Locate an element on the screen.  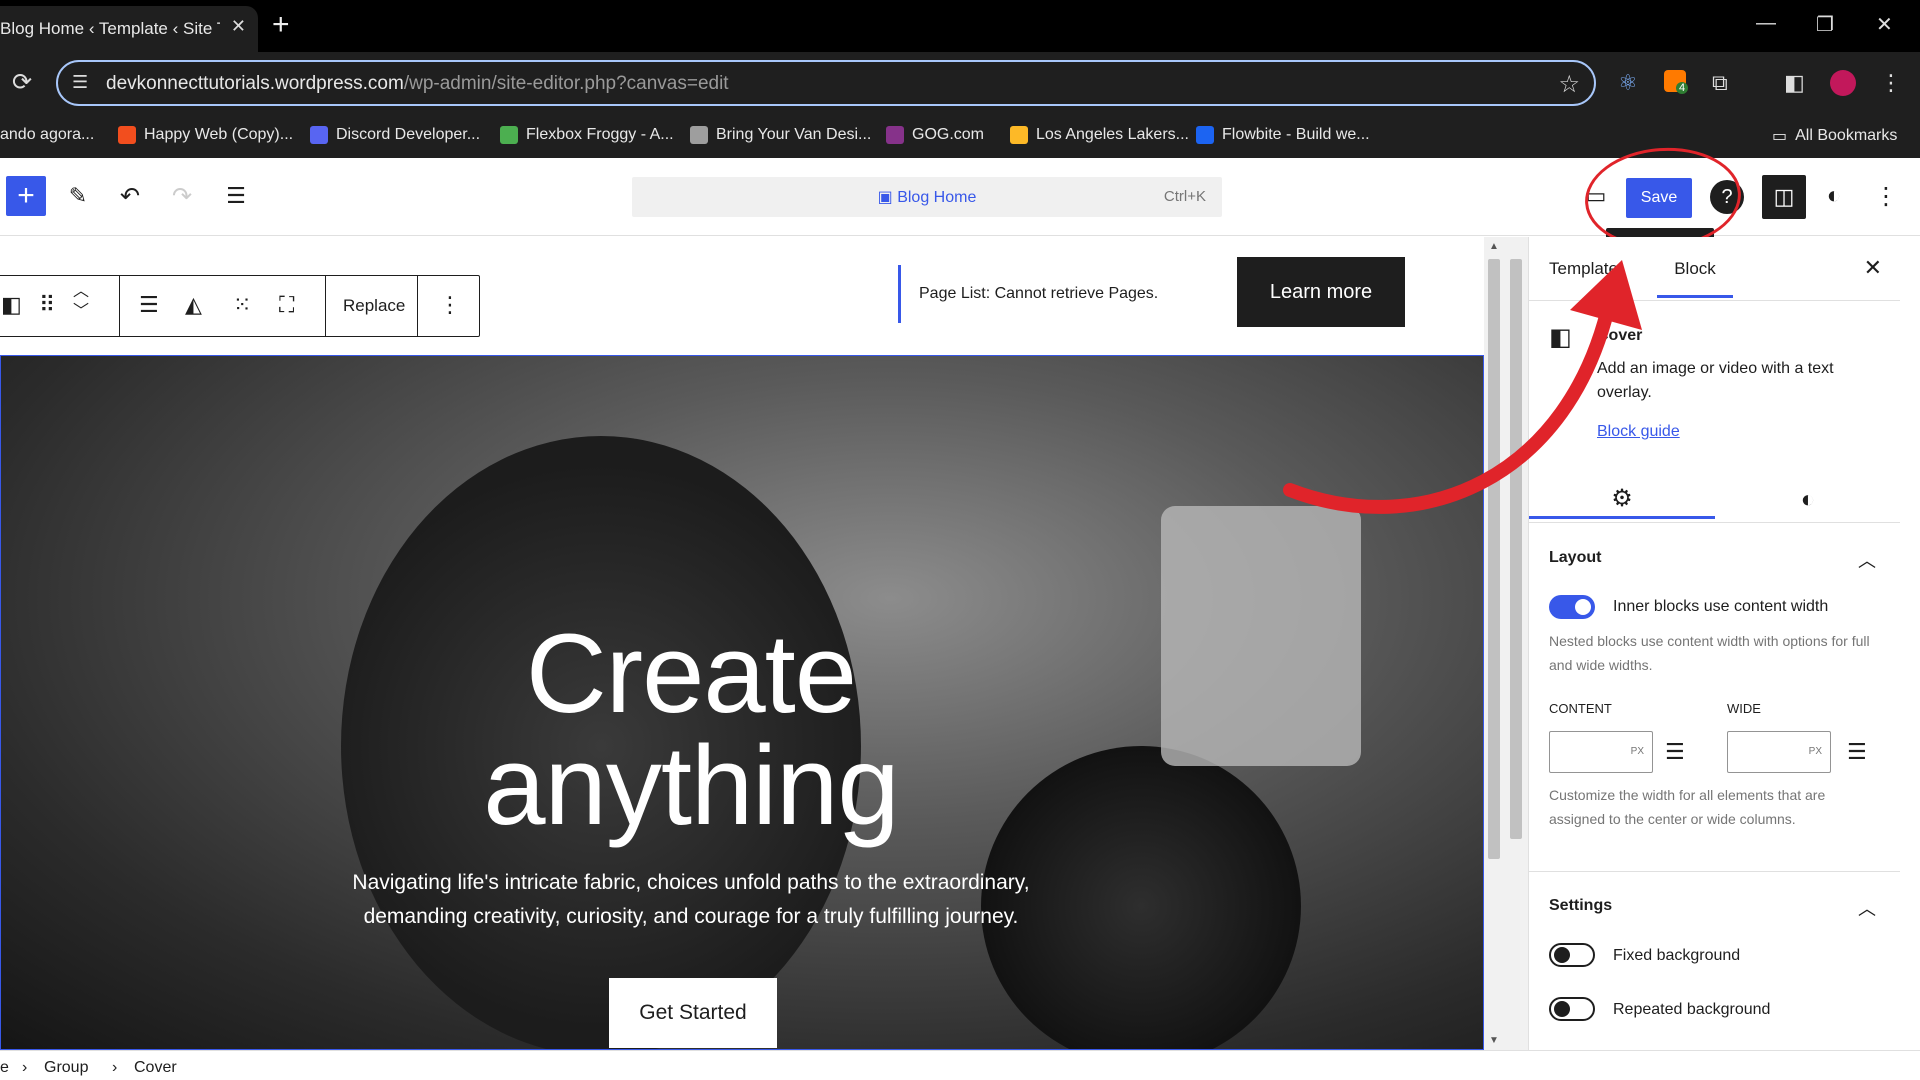
focal-point-icon: ◭ is located at coordinates (193, 305).